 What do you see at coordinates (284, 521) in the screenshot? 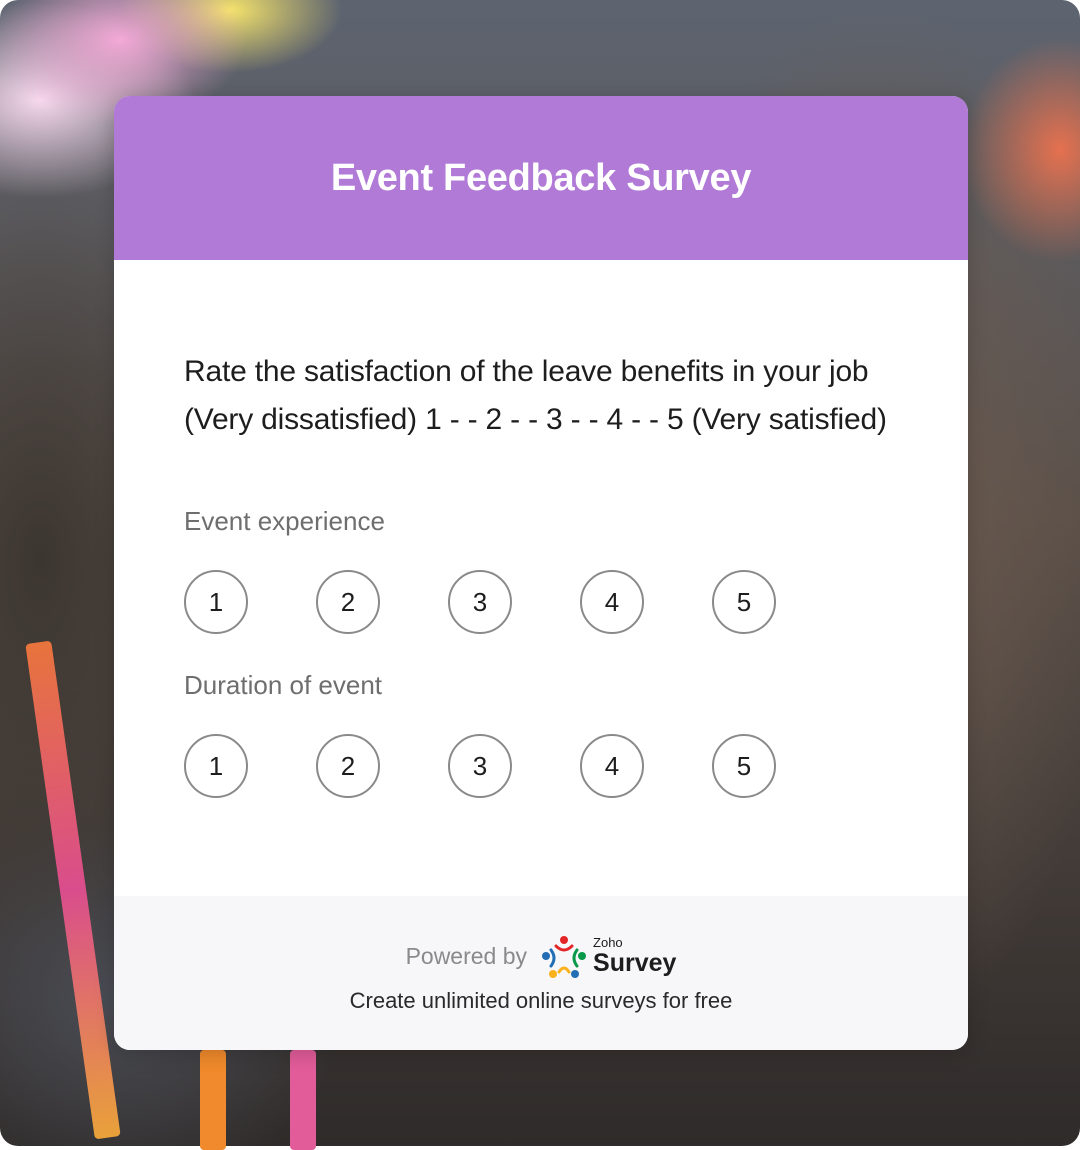
I see `row-label-event-experience: Event experience` at bounding box center [284, 521].